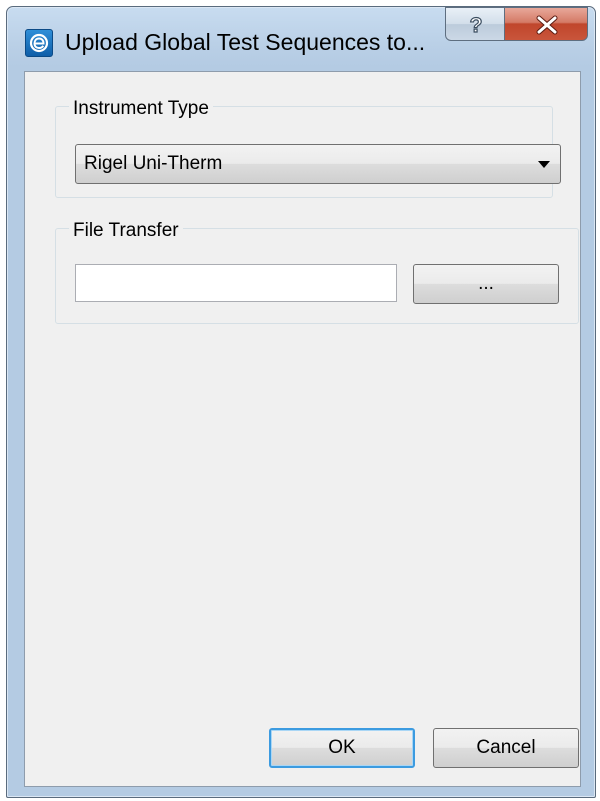 This screenshot has height=801, width=600. What do you see at coordinates (506, 748) in the screenshot?
I see `cancel-button: Cancel` at bounding box center [506, 748].